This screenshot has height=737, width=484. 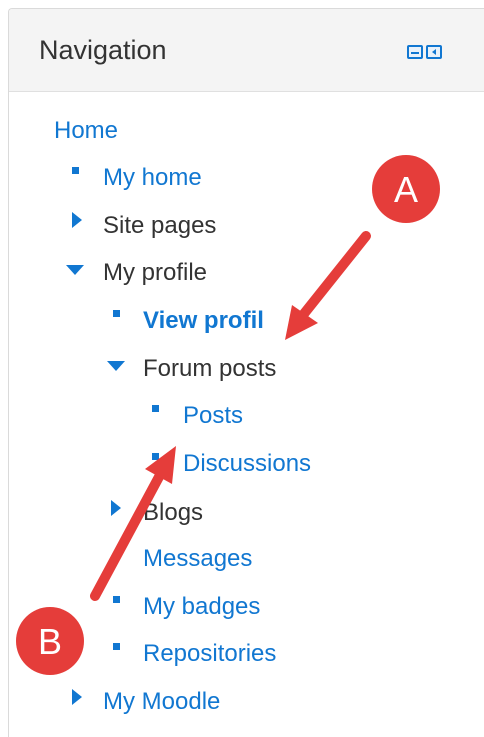 I want to click on arrow-a, so click(x=328, y=285).